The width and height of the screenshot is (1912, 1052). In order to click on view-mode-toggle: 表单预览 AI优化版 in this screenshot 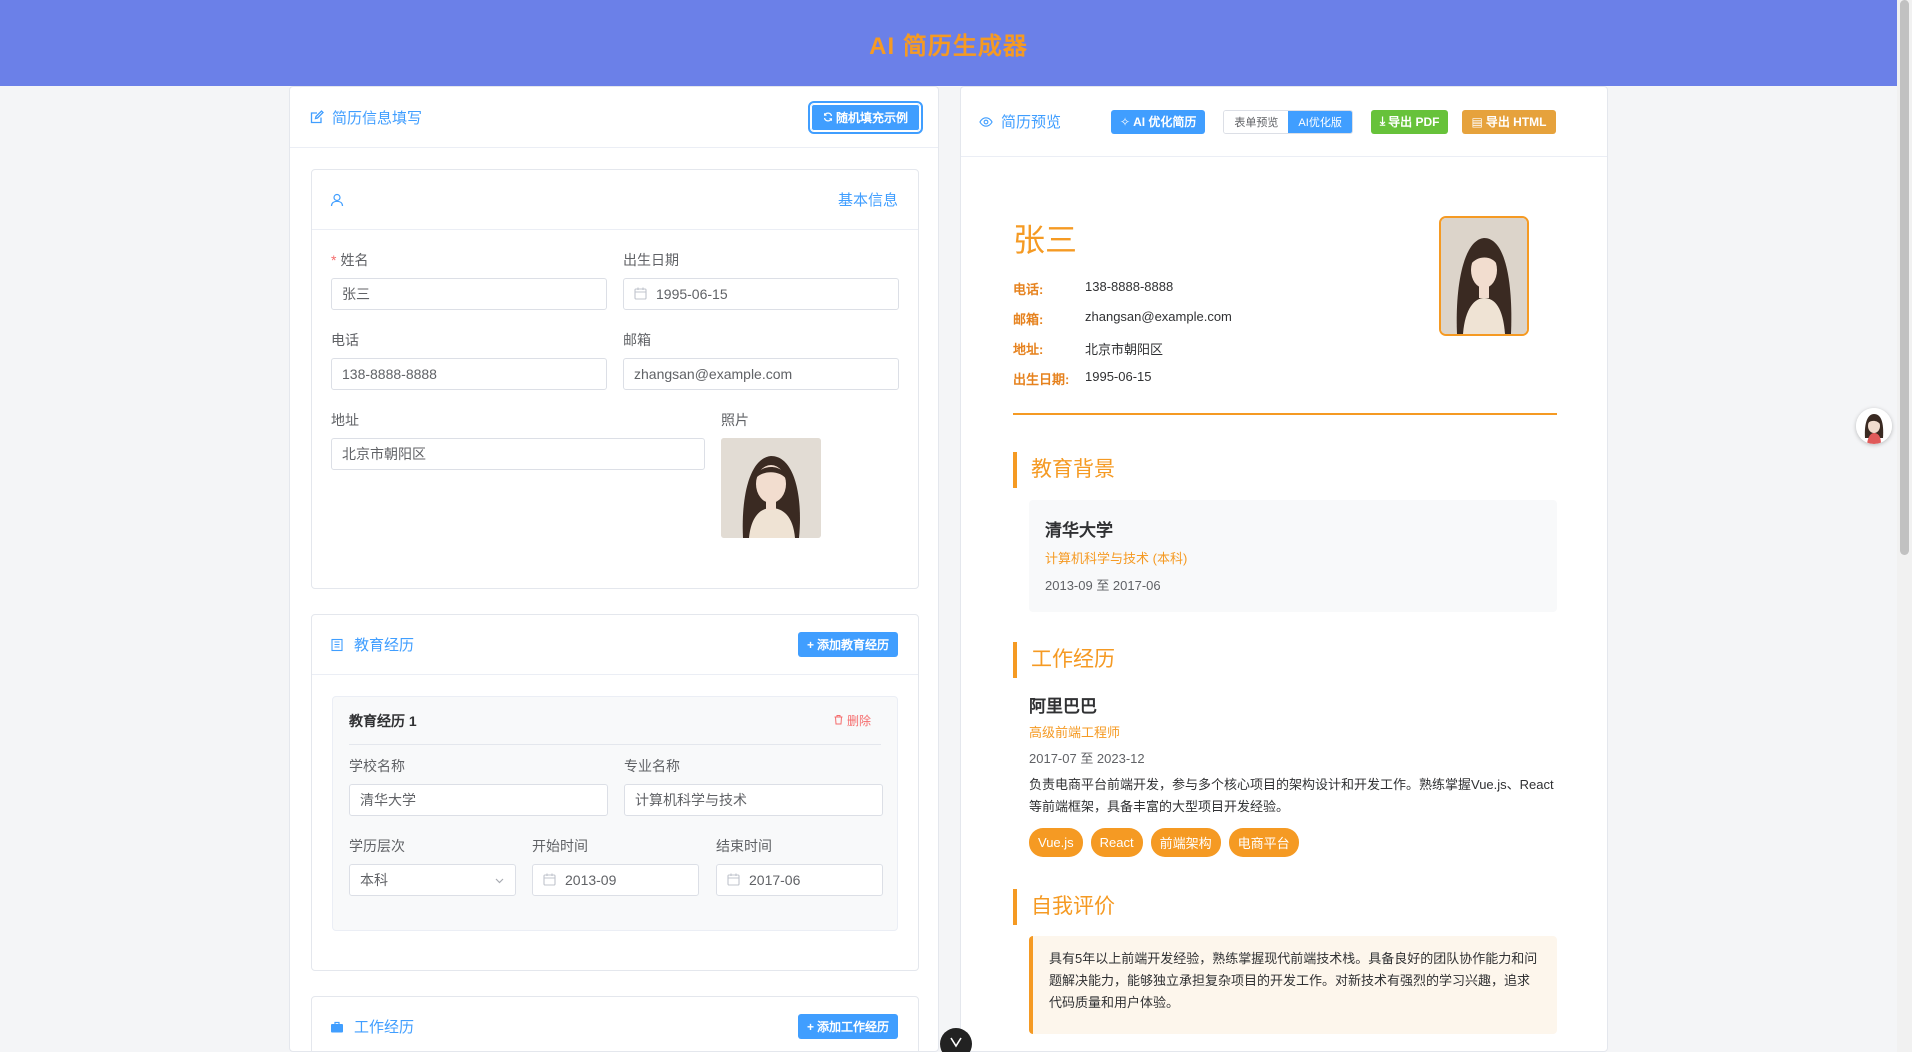, I will do `click(1288, 121)`.